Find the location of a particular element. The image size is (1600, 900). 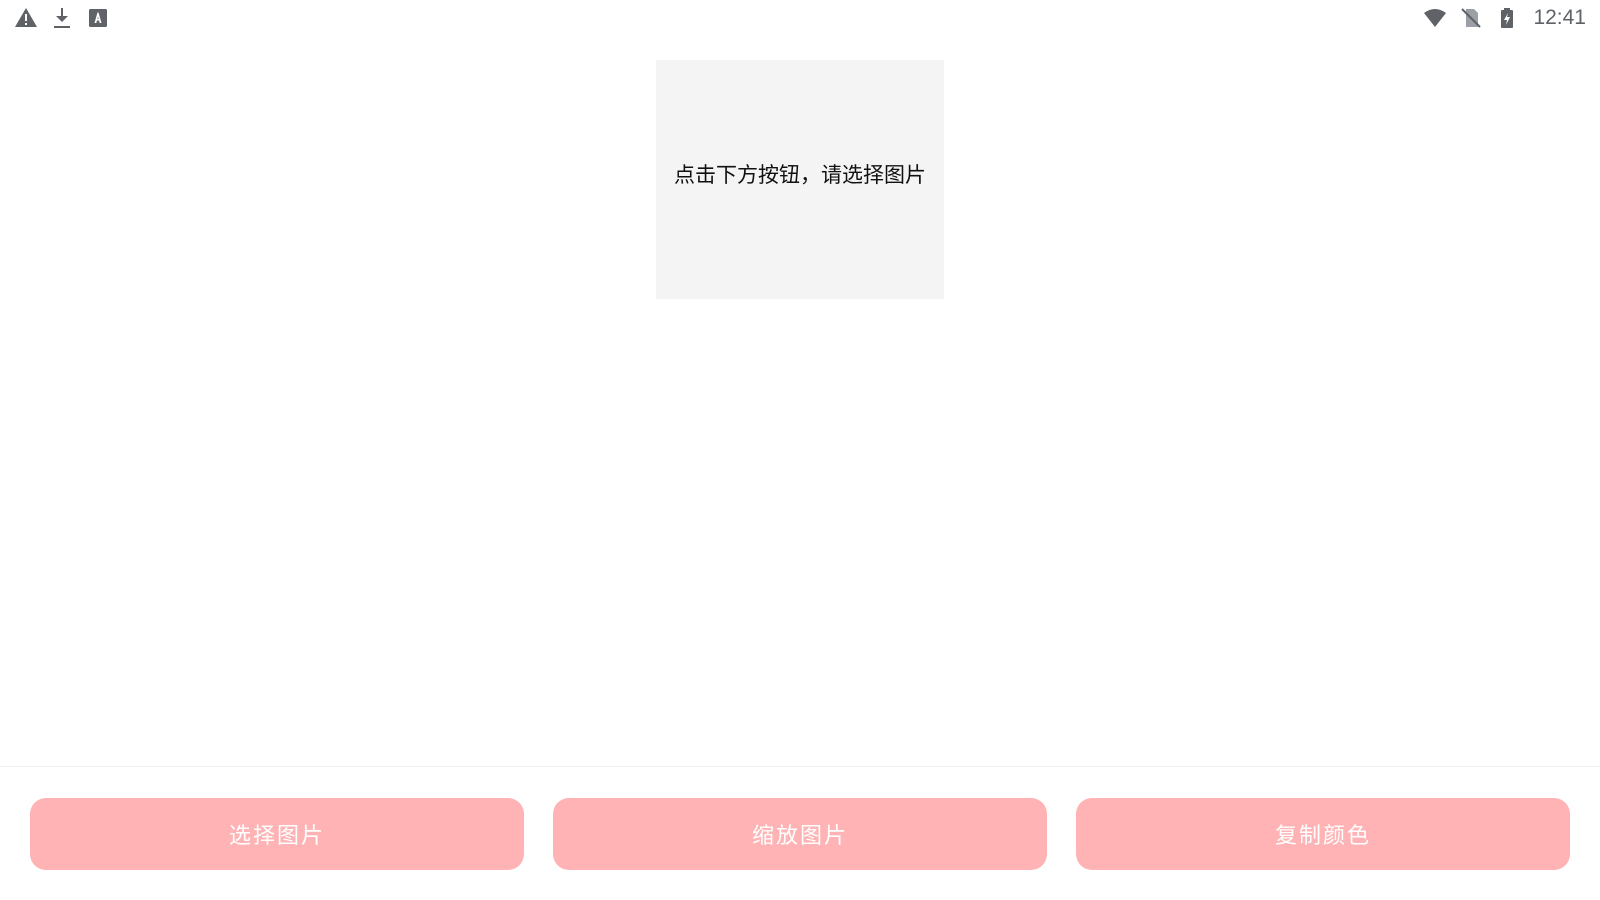

bottom-action-bar: 选择图片 缩放图片 复制颜色 is located at coordinates (800, 834).